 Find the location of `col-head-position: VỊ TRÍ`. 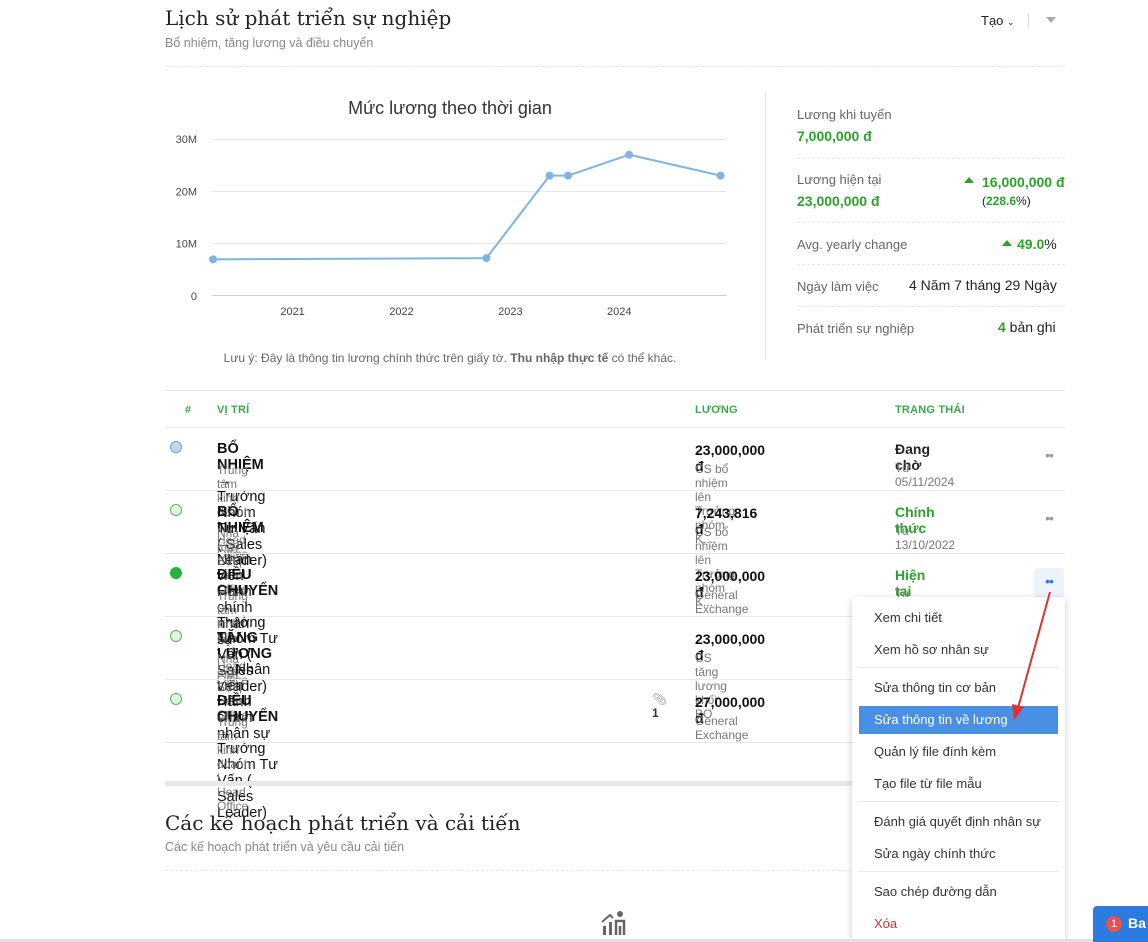

col-head-position: VỊ TRÍ is located at coordinates (233, 410).